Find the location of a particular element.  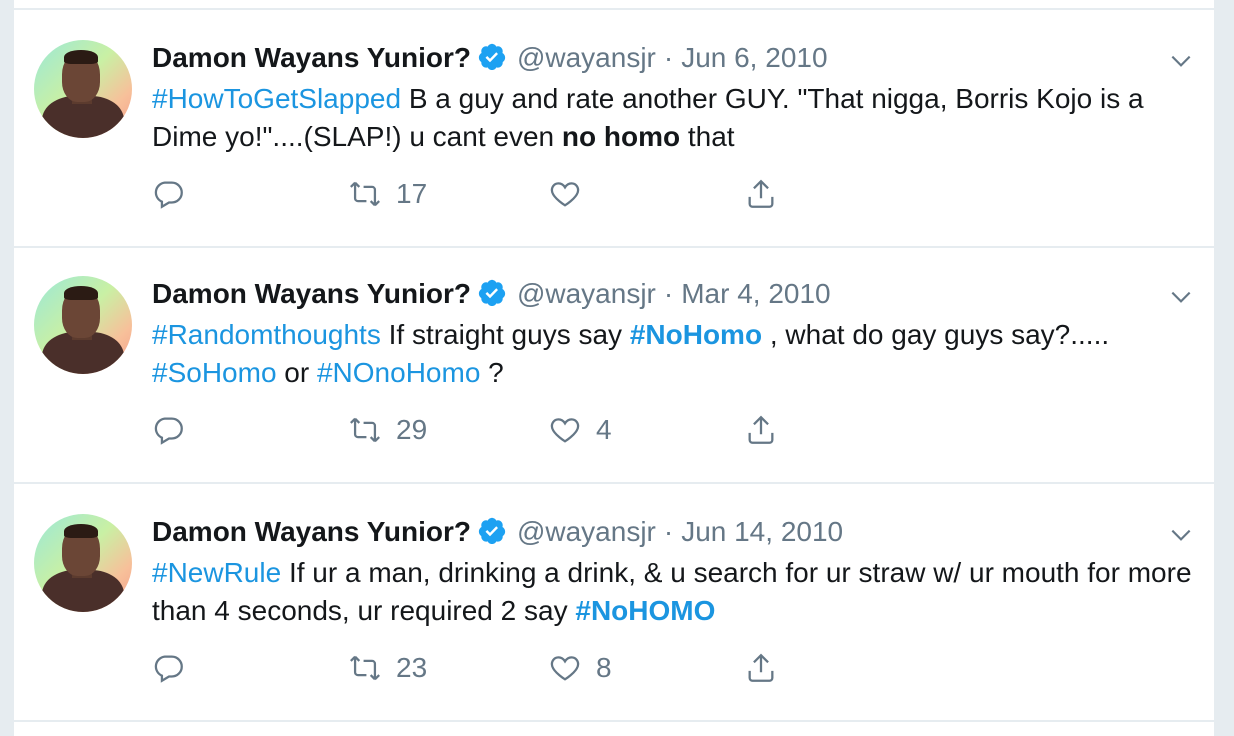

hashtag-link: #NewRule is located at coordinates (216, 572).